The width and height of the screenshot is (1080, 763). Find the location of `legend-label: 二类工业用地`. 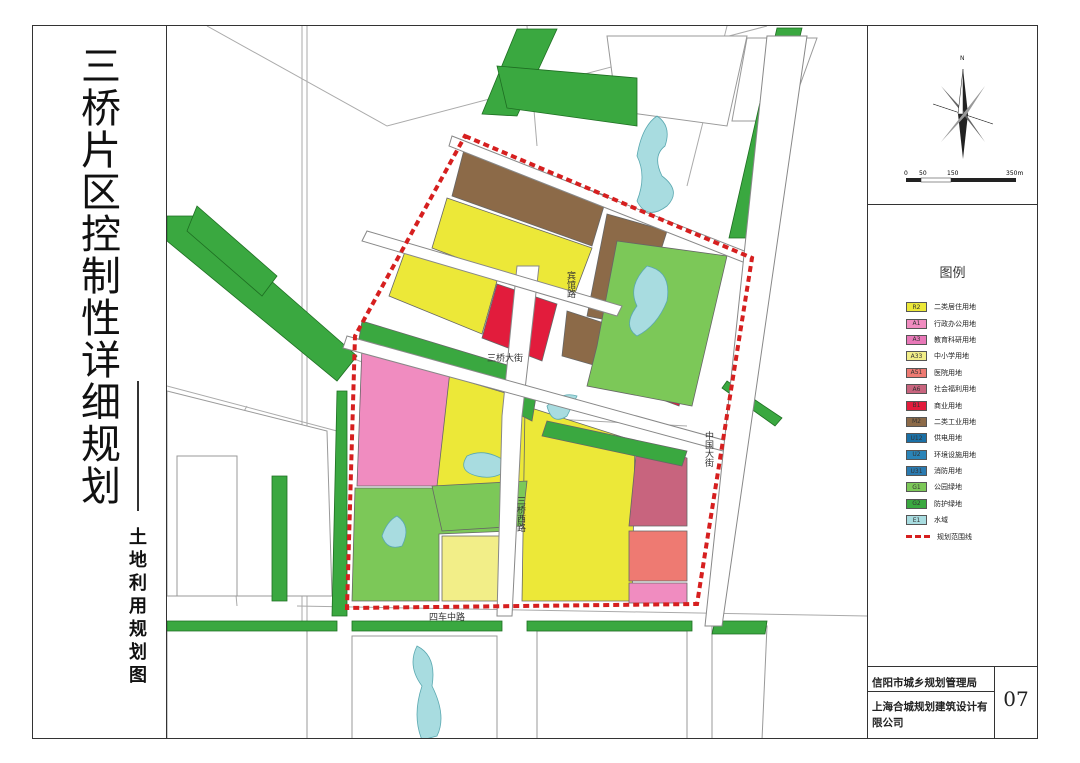

legend-label: 二类工业用地 is located at coordinates (955, 421).